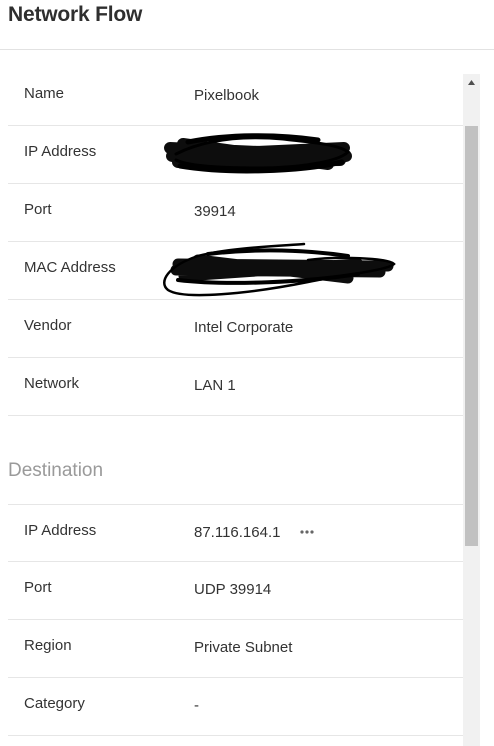  Describe the element at coordinates (196, 705) in the screenshot. I see `row-value: -` at that location.